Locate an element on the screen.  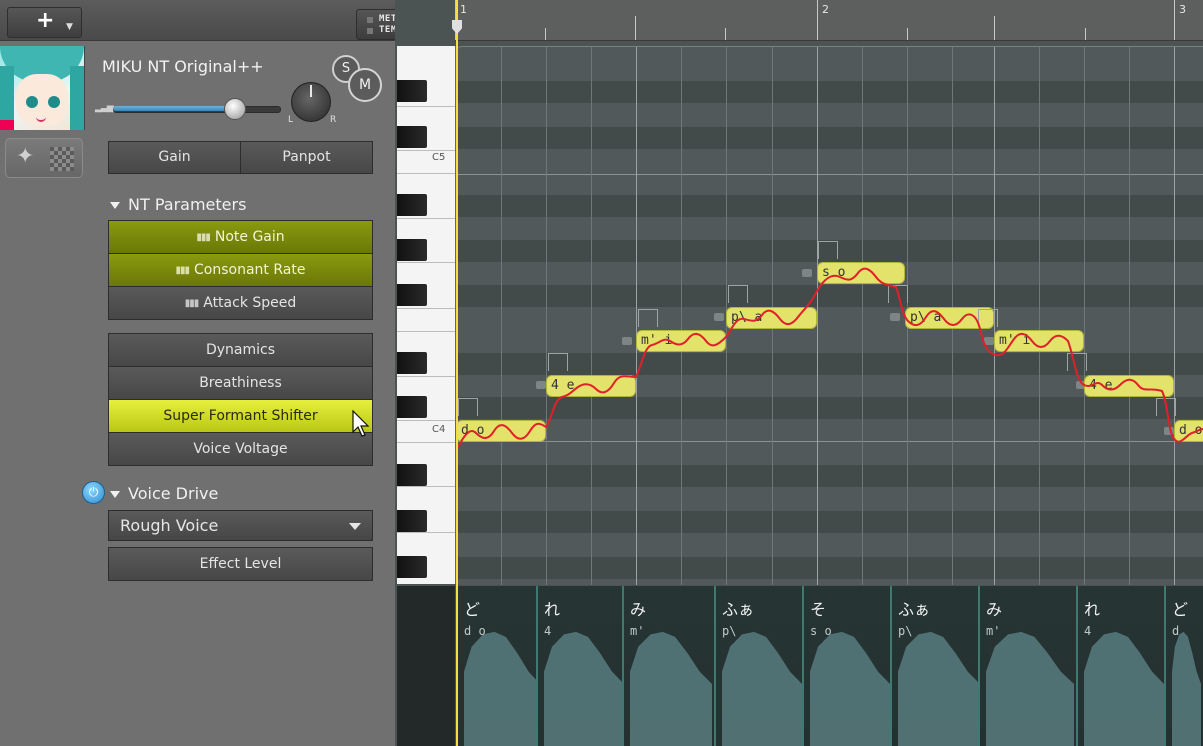
param-attack-speed-button: ▮▮▮ Attack Speed is located at coordinates (240, 303).